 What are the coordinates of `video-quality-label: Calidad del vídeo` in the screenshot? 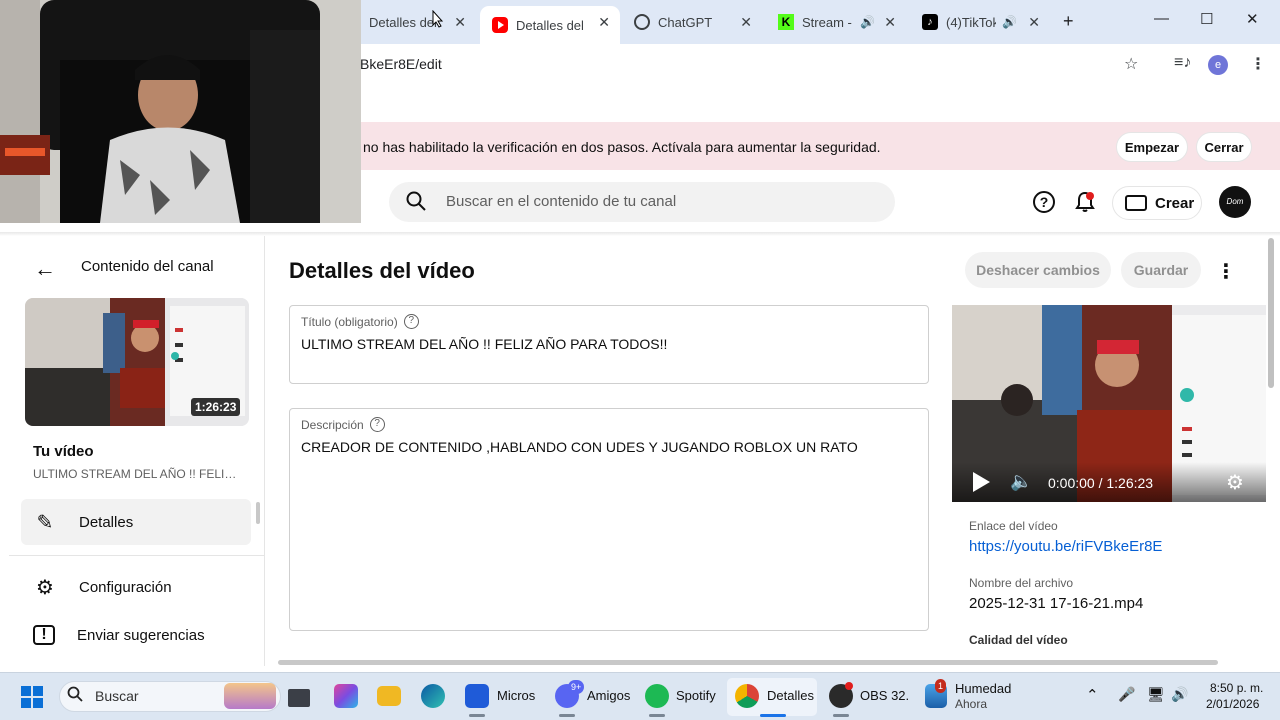 It's located at (1018, 640).